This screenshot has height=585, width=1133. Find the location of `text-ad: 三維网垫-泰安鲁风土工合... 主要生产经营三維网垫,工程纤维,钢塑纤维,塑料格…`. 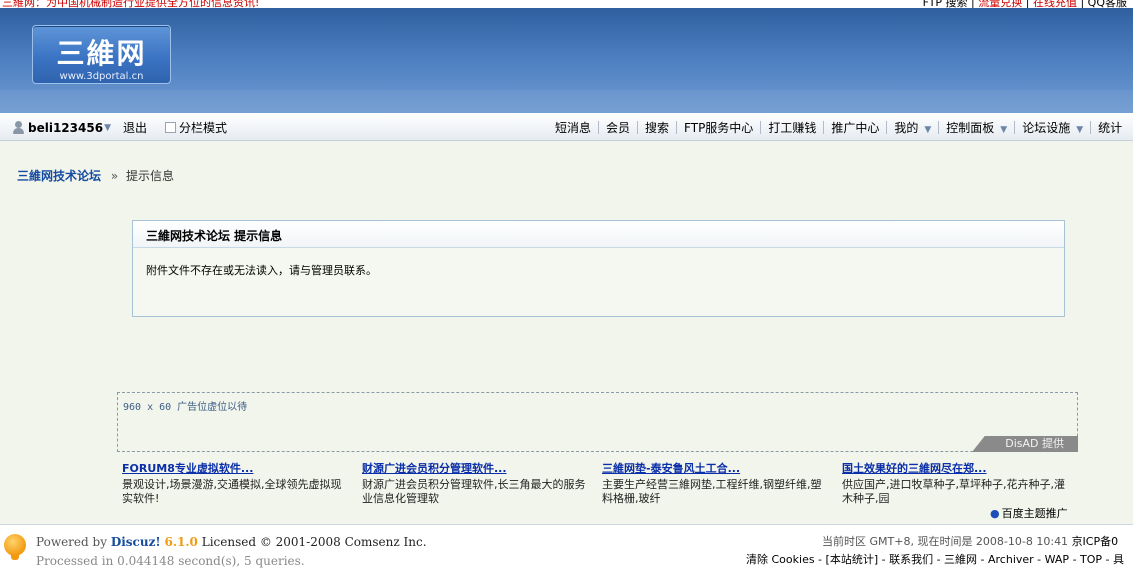

text-ad: 三維网垫-泰安鲁风土工合... 主要生产经营三維网垫,工程纤维,钢塑纤维,塑料格… is located at coordinates (717, 483).